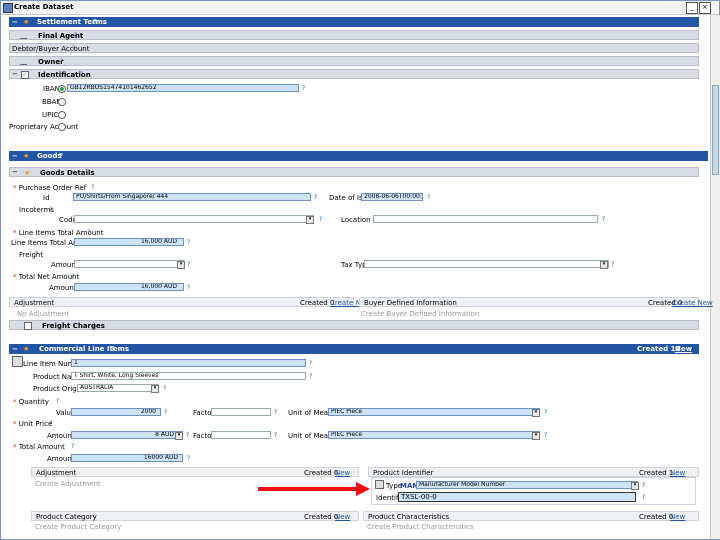 This screenshot has height=540, width=720. Describe the element at coordinates (192, 197) in the screenshot. I see `po-id-input: PO/Shirts/From Singapore/ 444` at that location.